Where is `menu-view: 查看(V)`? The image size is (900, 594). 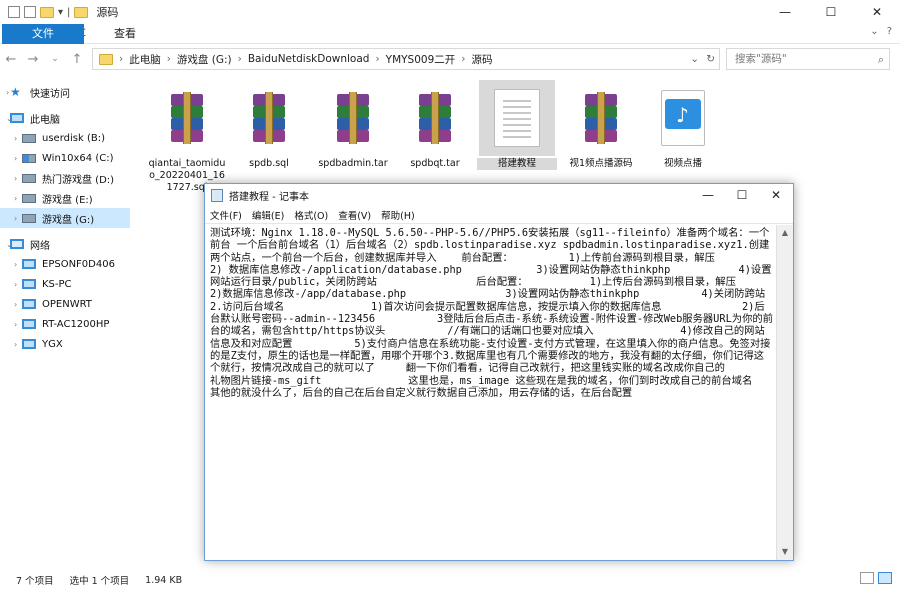 menu-view: 查看(V) is located at coordinates (354, 215).